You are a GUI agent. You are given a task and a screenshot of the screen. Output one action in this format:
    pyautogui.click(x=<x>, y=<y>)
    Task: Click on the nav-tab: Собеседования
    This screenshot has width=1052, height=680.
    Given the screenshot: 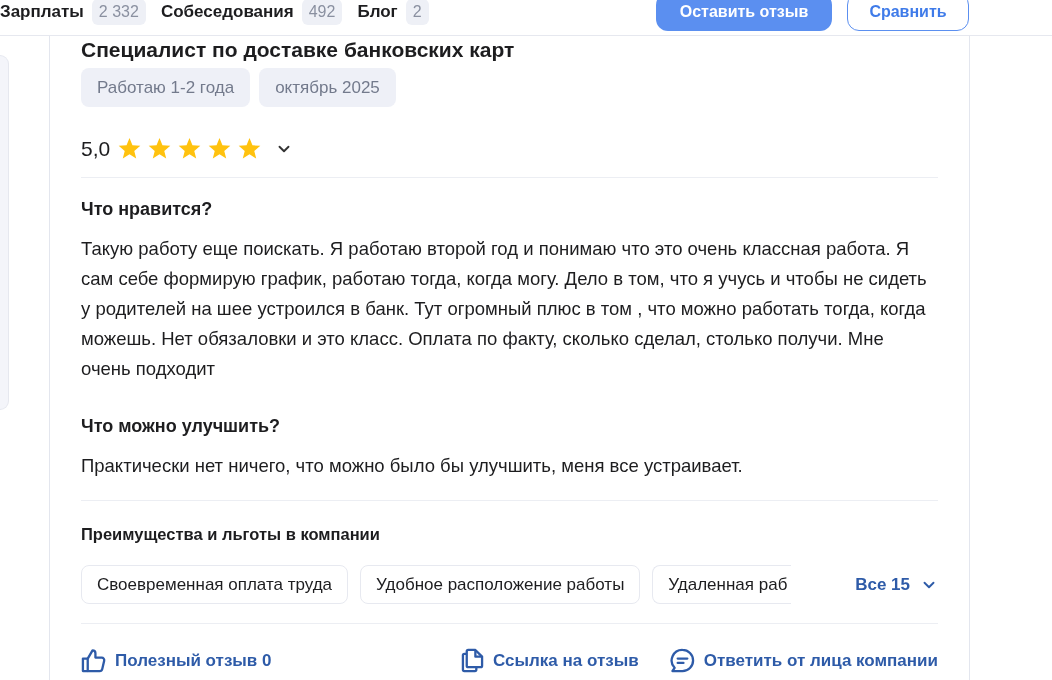 What is the action you would take?
    pyautogui.click(x=227, y=12)
    